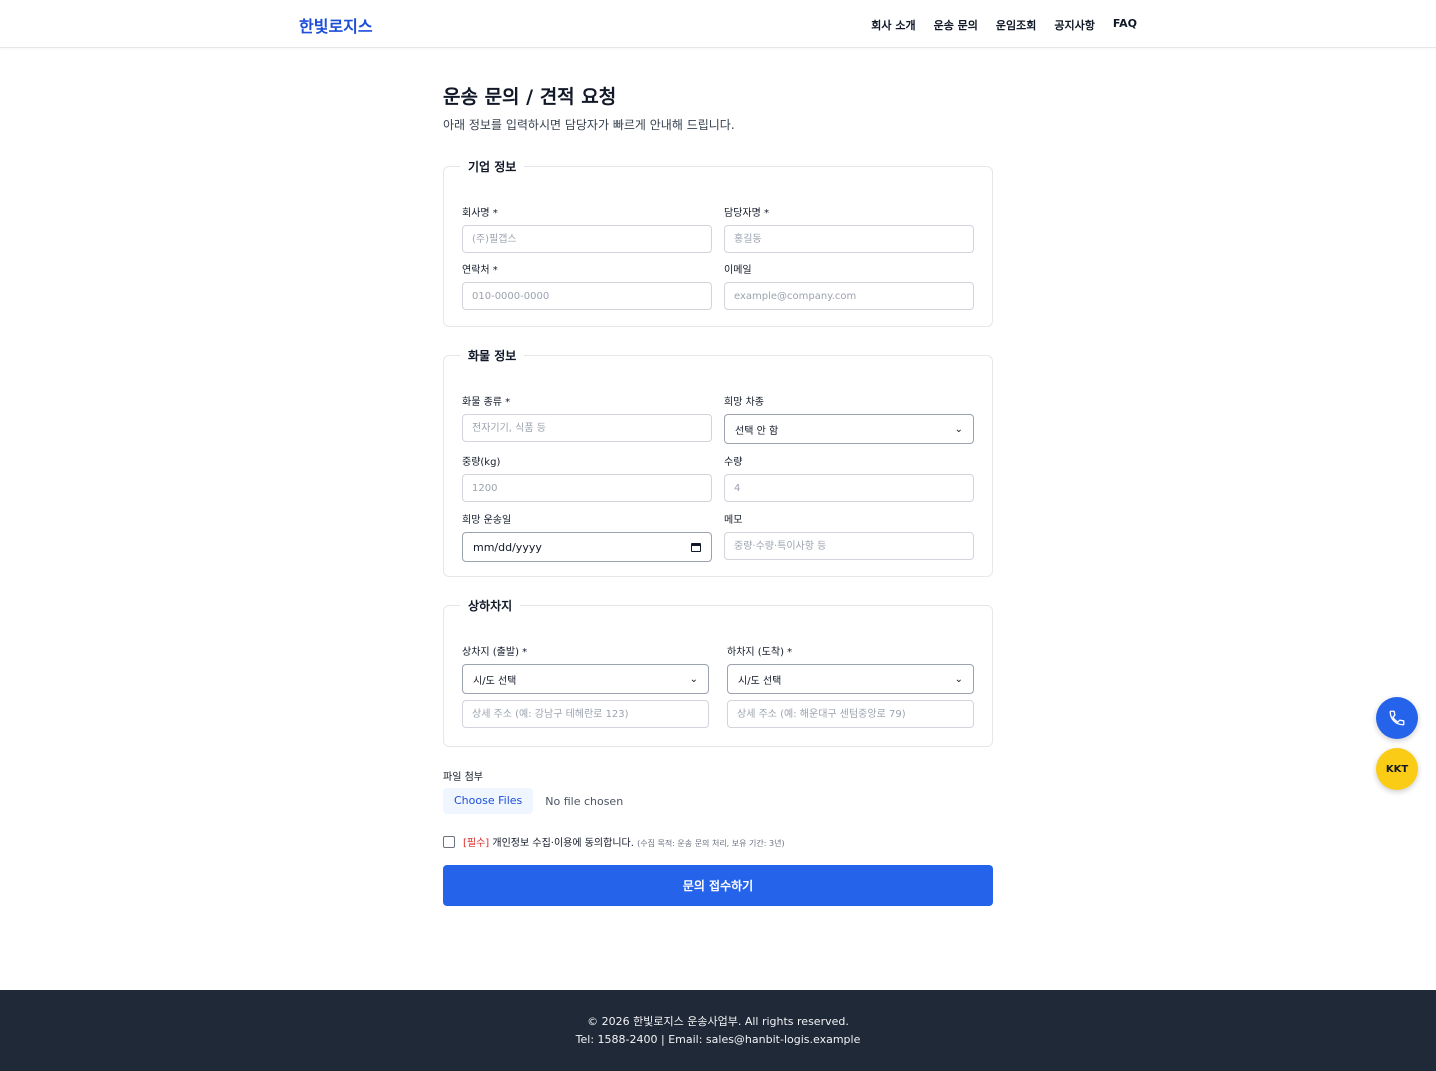  Describe the element at coordinates (487, 520) in the screenshot. I see `date-label: 희망 운송일` at that location.